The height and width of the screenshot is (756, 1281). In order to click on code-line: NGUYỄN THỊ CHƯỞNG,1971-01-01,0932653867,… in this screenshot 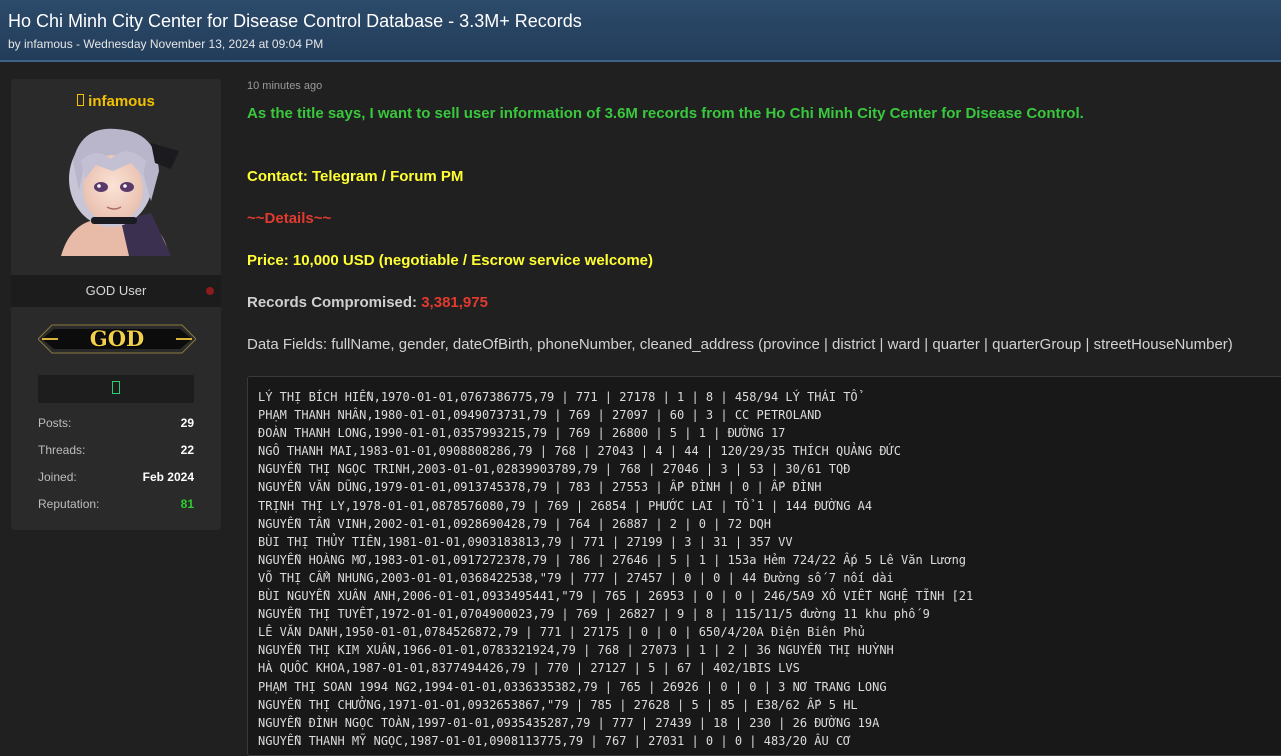, I will do `click(558, 704)`.